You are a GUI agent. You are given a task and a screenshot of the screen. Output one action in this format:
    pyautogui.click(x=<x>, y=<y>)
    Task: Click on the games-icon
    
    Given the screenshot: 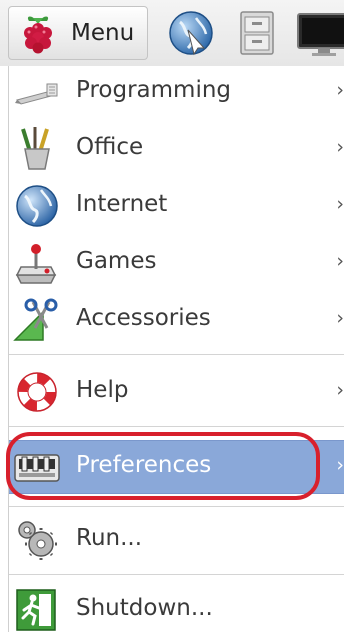 What is the action you would take?
    pyautogui.click(x=36, y=264)
    